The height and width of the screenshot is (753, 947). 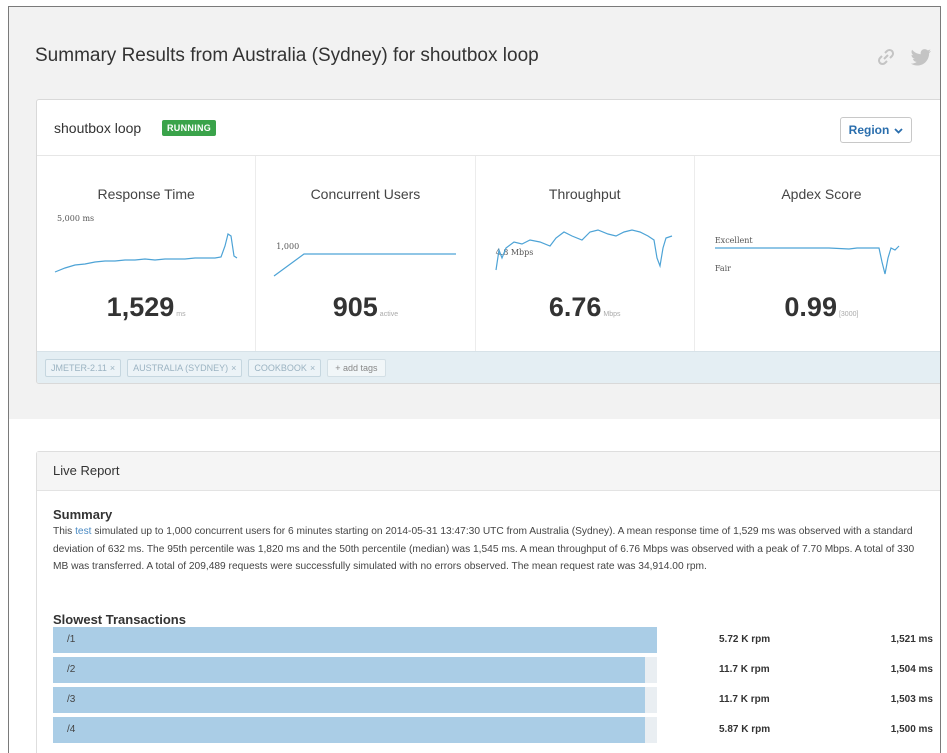 I want to click on tag-chip: COOKBOOK ×, so click(x=285, y=367).